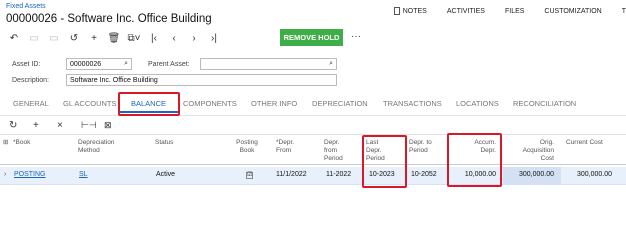  Describe the element at coordinates (5, 143) in the screenshot. I see `column-chooser-icon: ⊞` at that location.